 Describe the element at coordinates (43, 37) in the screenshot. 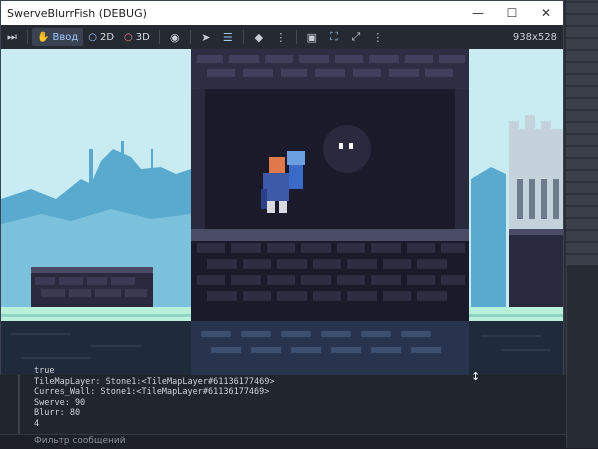

I see `input-icon: ✋` at that location.